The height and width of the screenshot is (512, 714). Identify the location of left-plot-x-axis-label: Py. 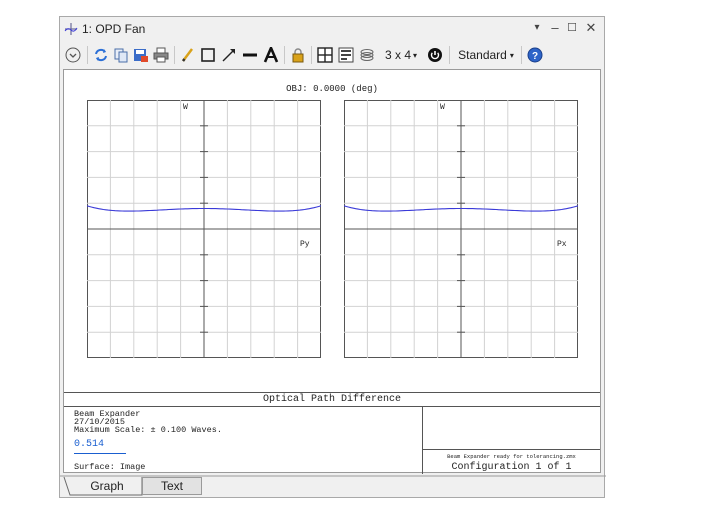
(305, 244).